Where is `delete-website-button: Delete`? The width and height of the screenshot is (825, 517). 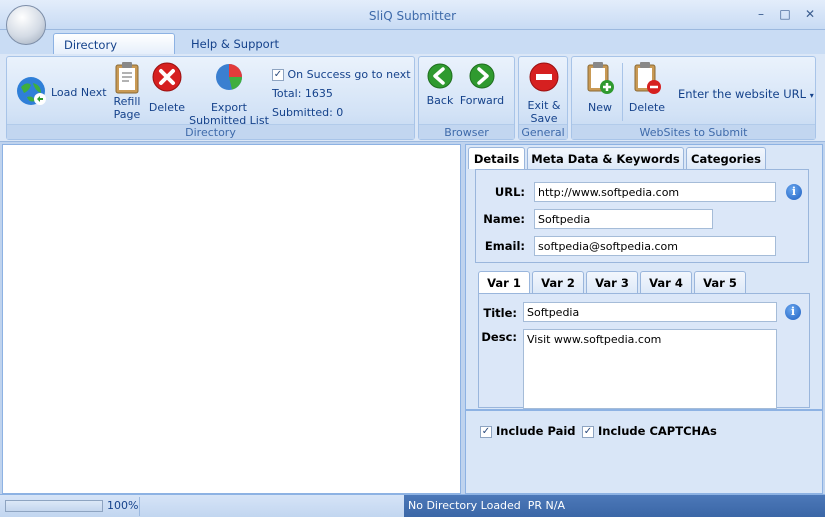
delete-website-button: Delete is located at coordinates (647, 87).